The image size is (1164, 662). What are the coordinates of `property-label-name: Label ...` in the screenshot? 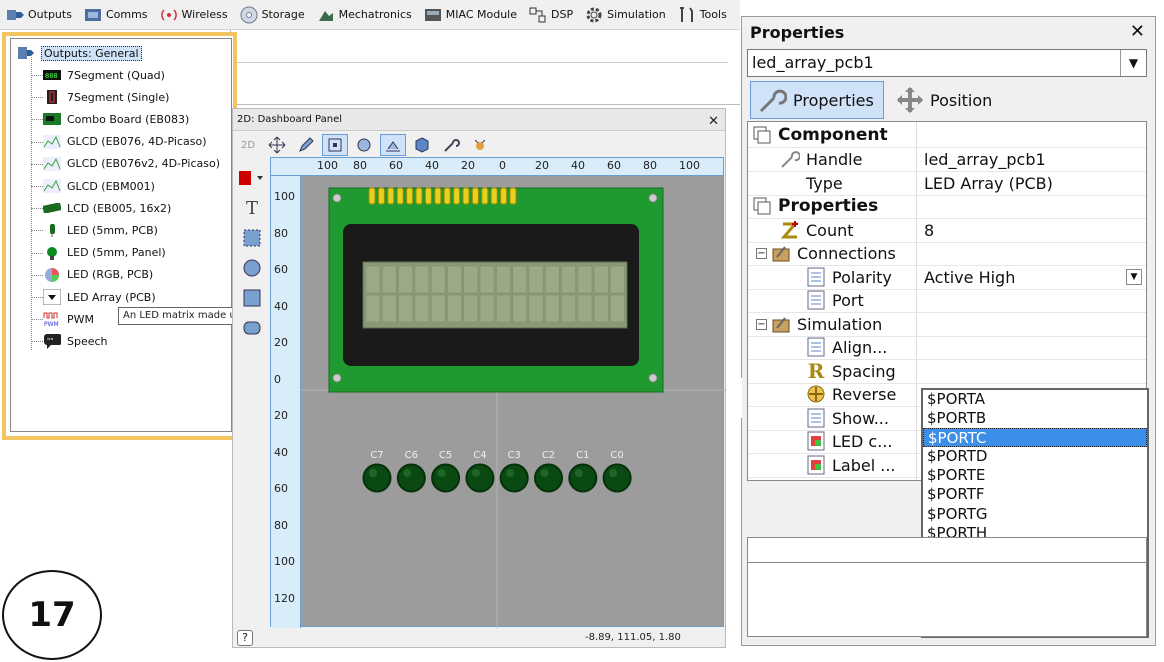 It's located at (864, 465).